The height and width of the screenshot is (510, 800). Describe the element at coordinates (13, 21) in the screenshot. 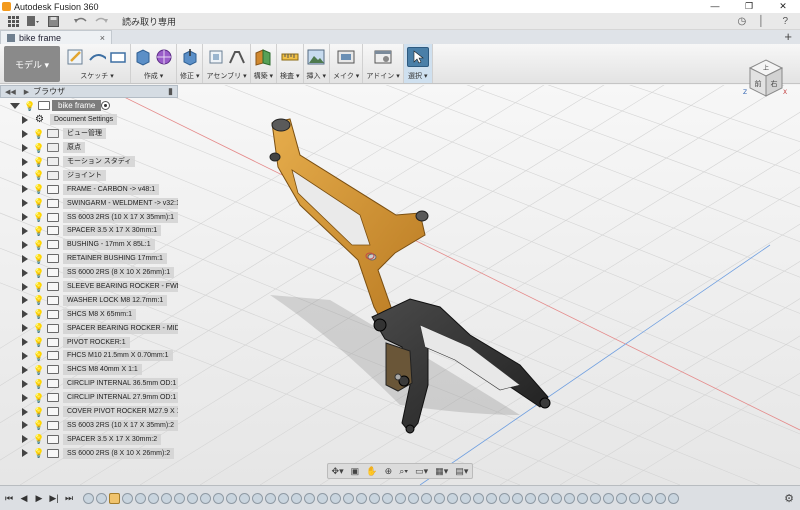

I see `grid-menu-icon` at that location.